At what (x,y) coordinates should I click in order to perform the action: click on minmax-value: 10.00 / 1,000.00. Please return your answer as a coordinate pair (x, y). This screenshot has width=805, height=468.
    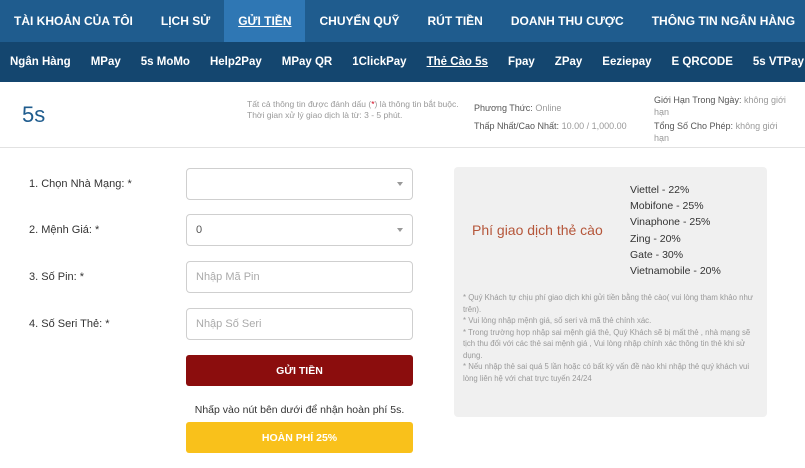
    Looking at the image, I should click on (594, 126).